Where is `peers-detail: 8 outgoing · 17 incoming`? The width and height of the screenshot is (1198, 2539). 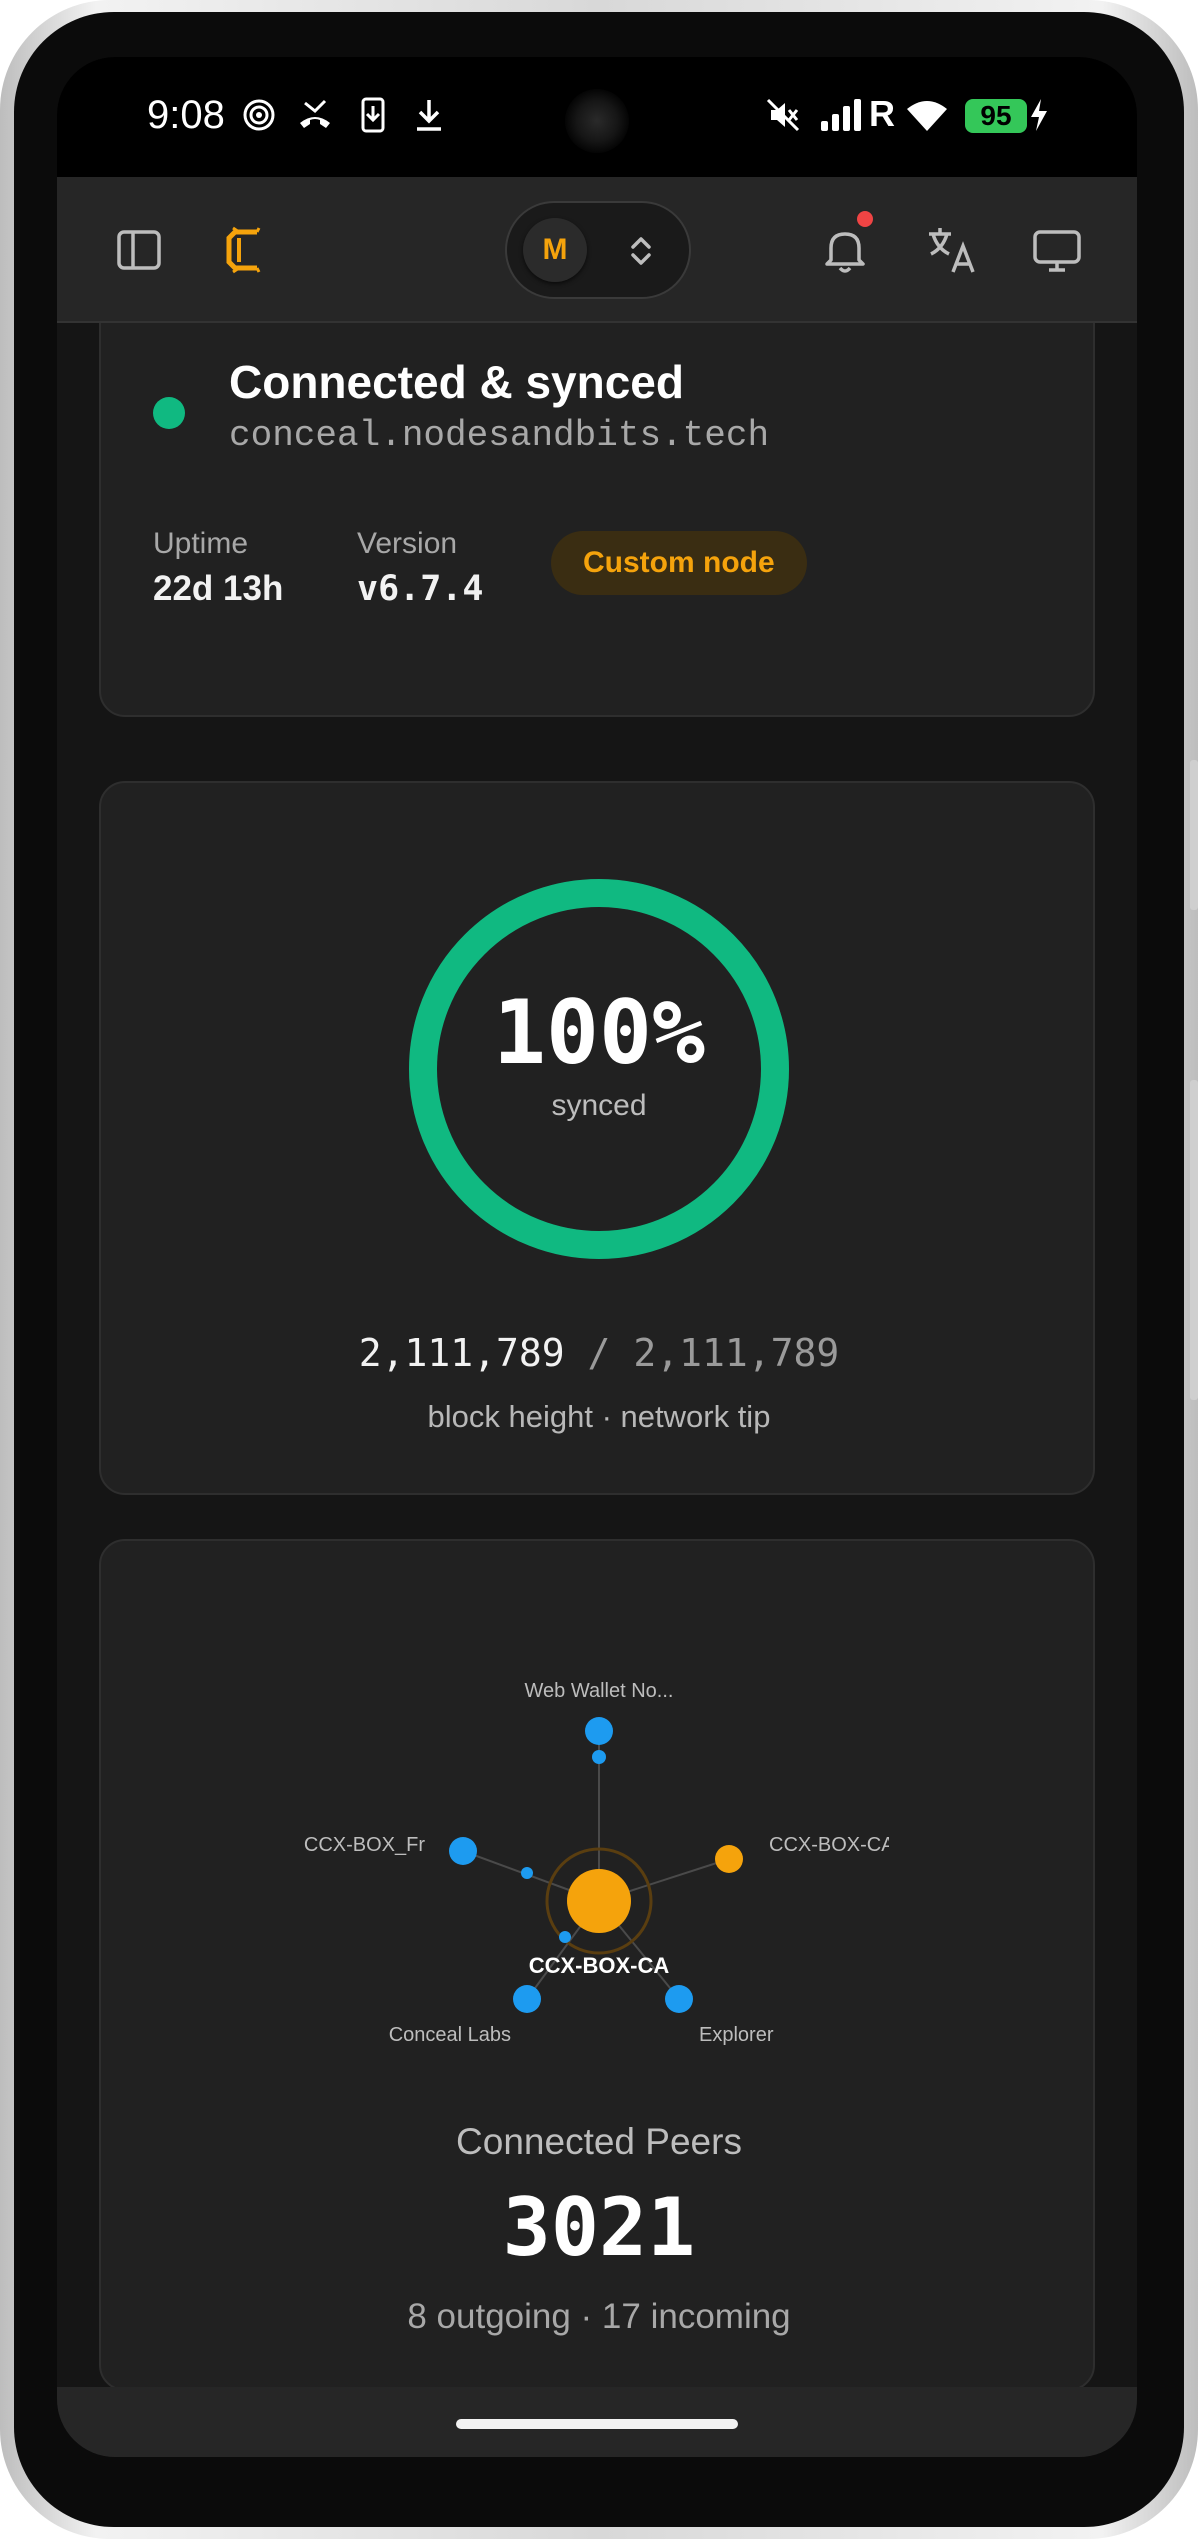
peers-detail: 8 outgoing · 17 incoming is located at coordinates (599, 2316).